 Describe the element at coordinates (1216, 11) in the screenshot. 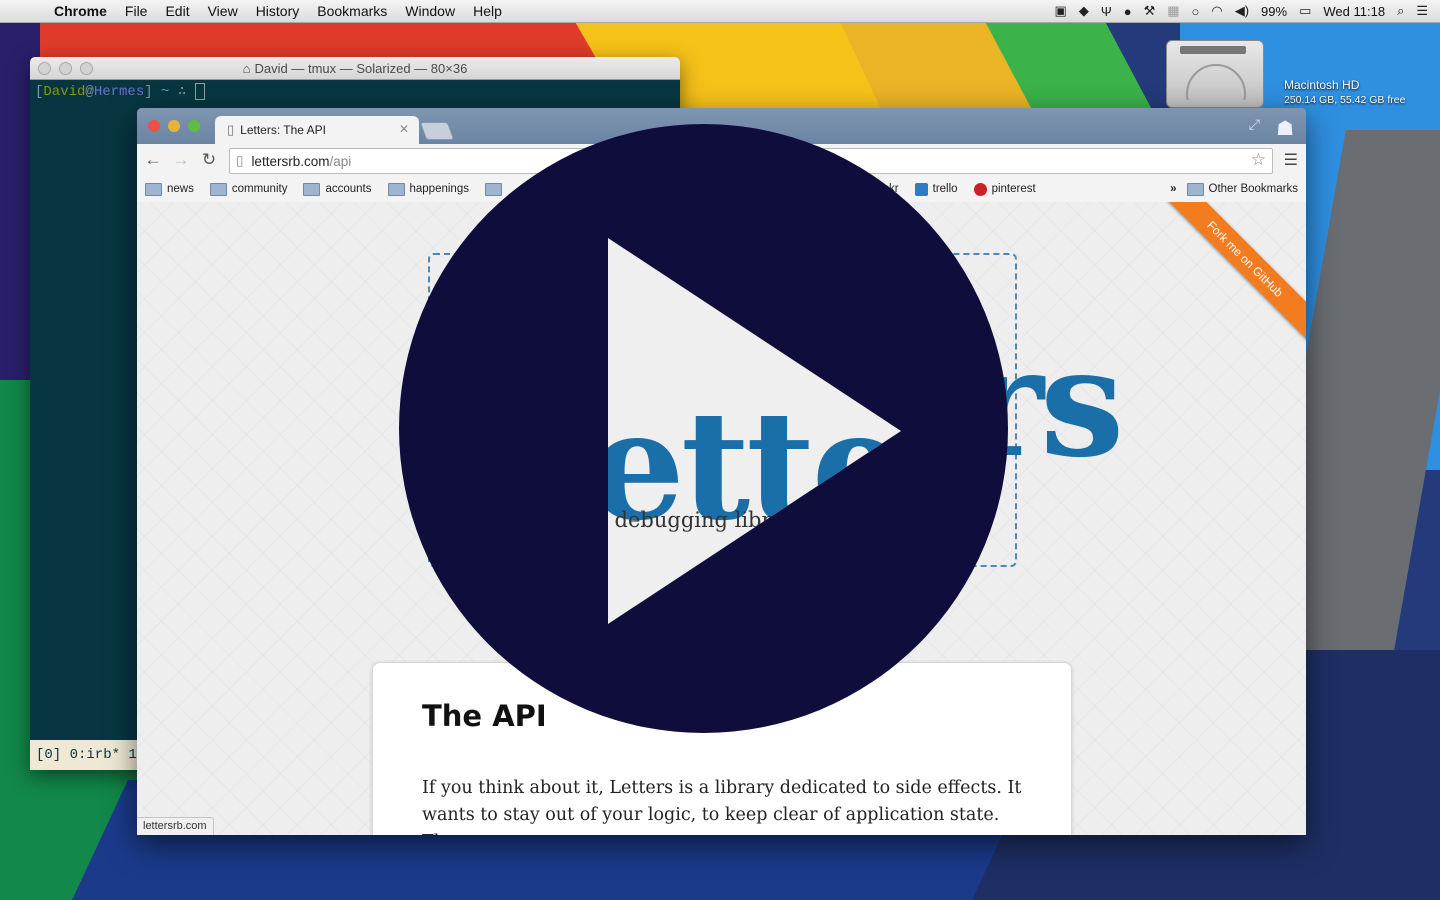

I see `wifi-icon: ◠` at that location.